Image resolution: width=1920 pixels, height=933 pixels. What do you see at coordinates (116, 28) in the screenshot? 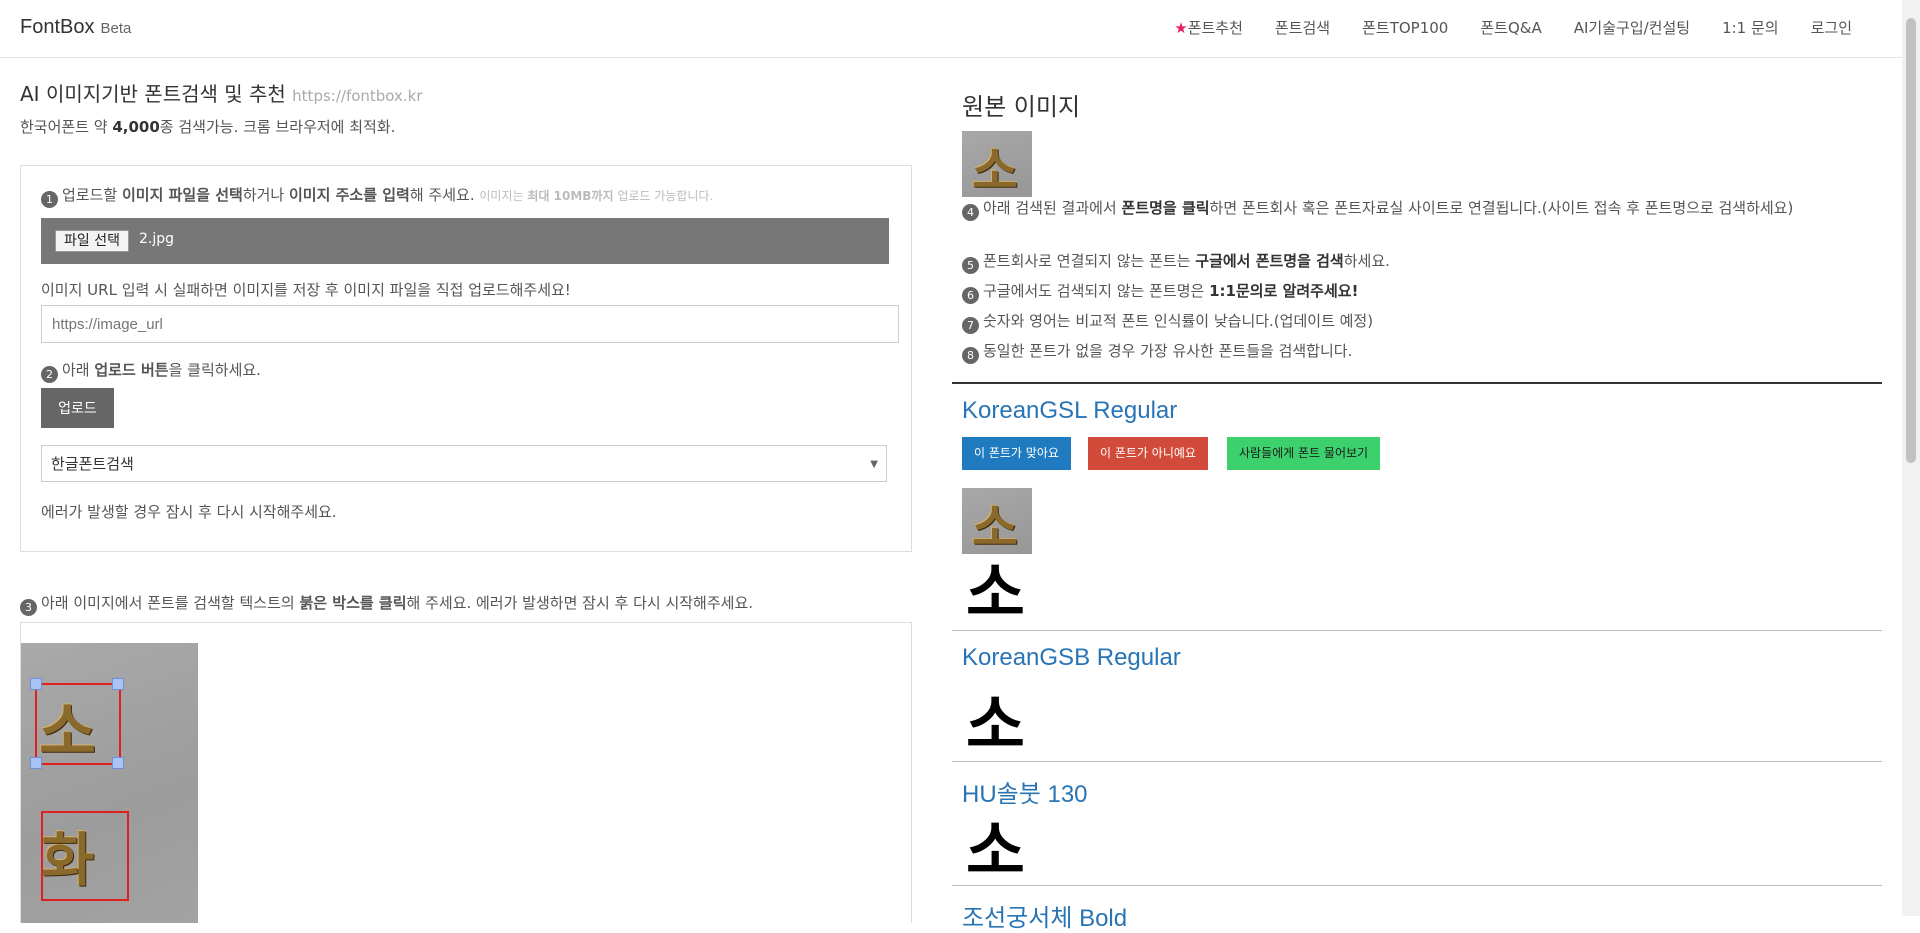
I see `brand-tag: Beta` at bounding box center [116, 28].